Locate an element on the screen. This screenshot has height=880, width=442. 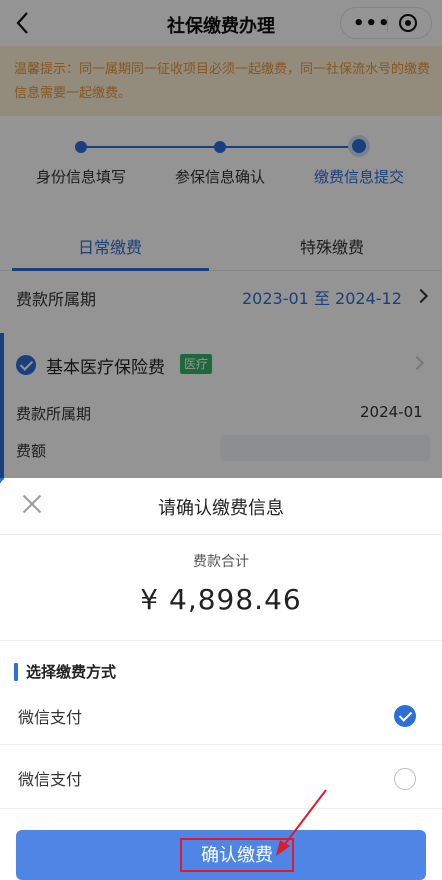
sheet-title: 请确认缴费信息 is located at coordinates (221, 508).